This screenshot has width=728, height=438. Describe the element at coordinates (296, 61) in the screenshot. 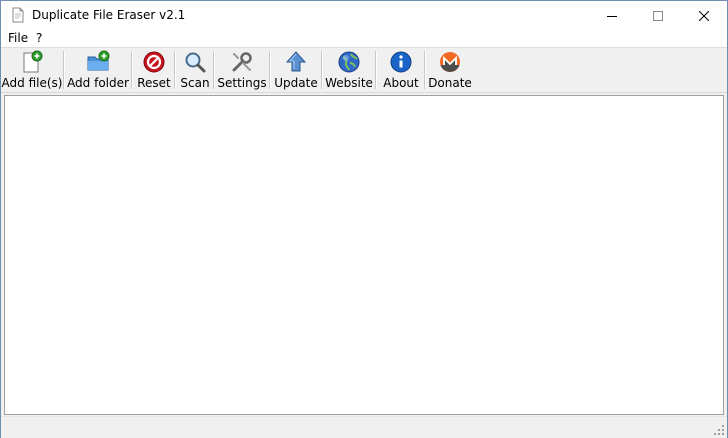

I see `up-arrow-icon` at that location.